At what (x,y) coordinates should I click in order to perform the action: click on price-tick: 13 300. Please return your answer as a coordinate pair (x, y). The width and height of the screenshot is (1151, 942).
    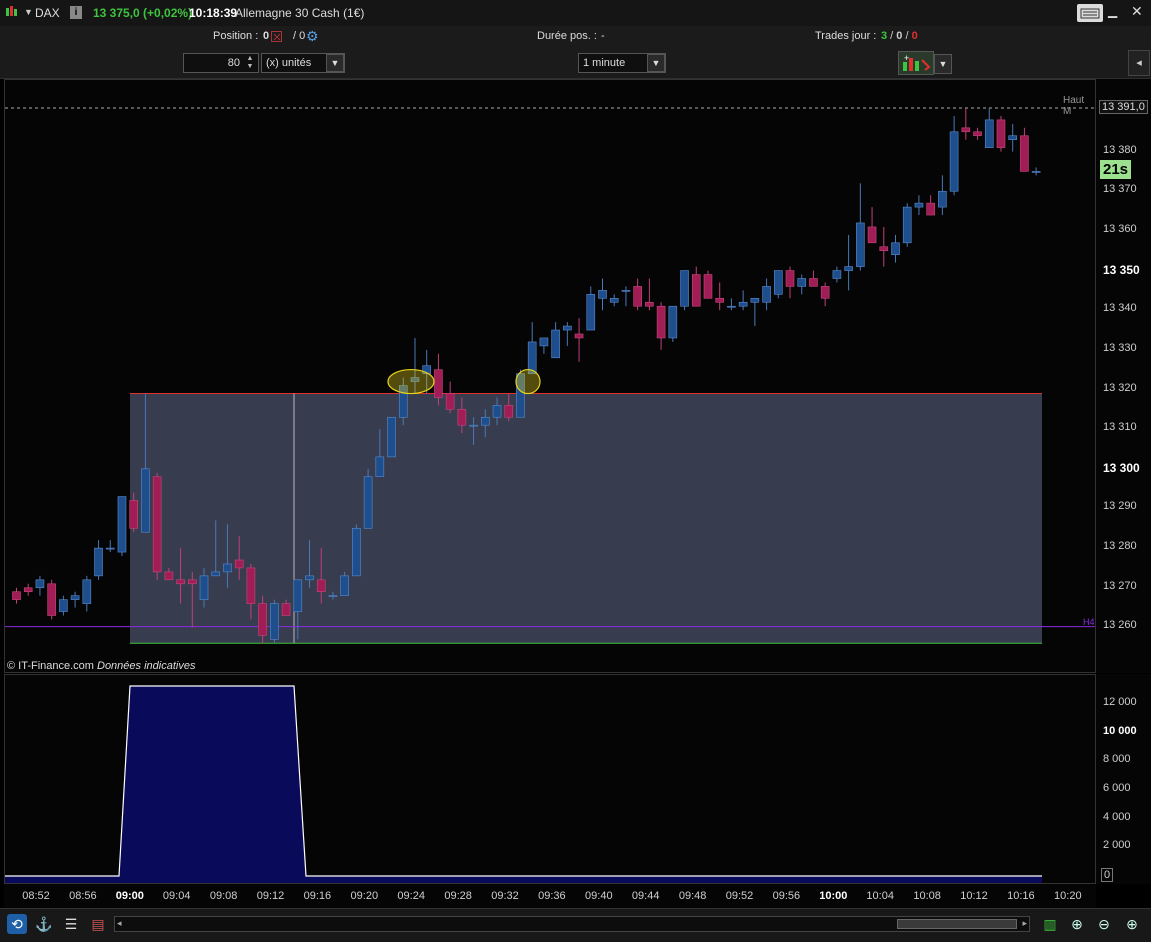
    Looking at the image, I should click on (1121, 467).